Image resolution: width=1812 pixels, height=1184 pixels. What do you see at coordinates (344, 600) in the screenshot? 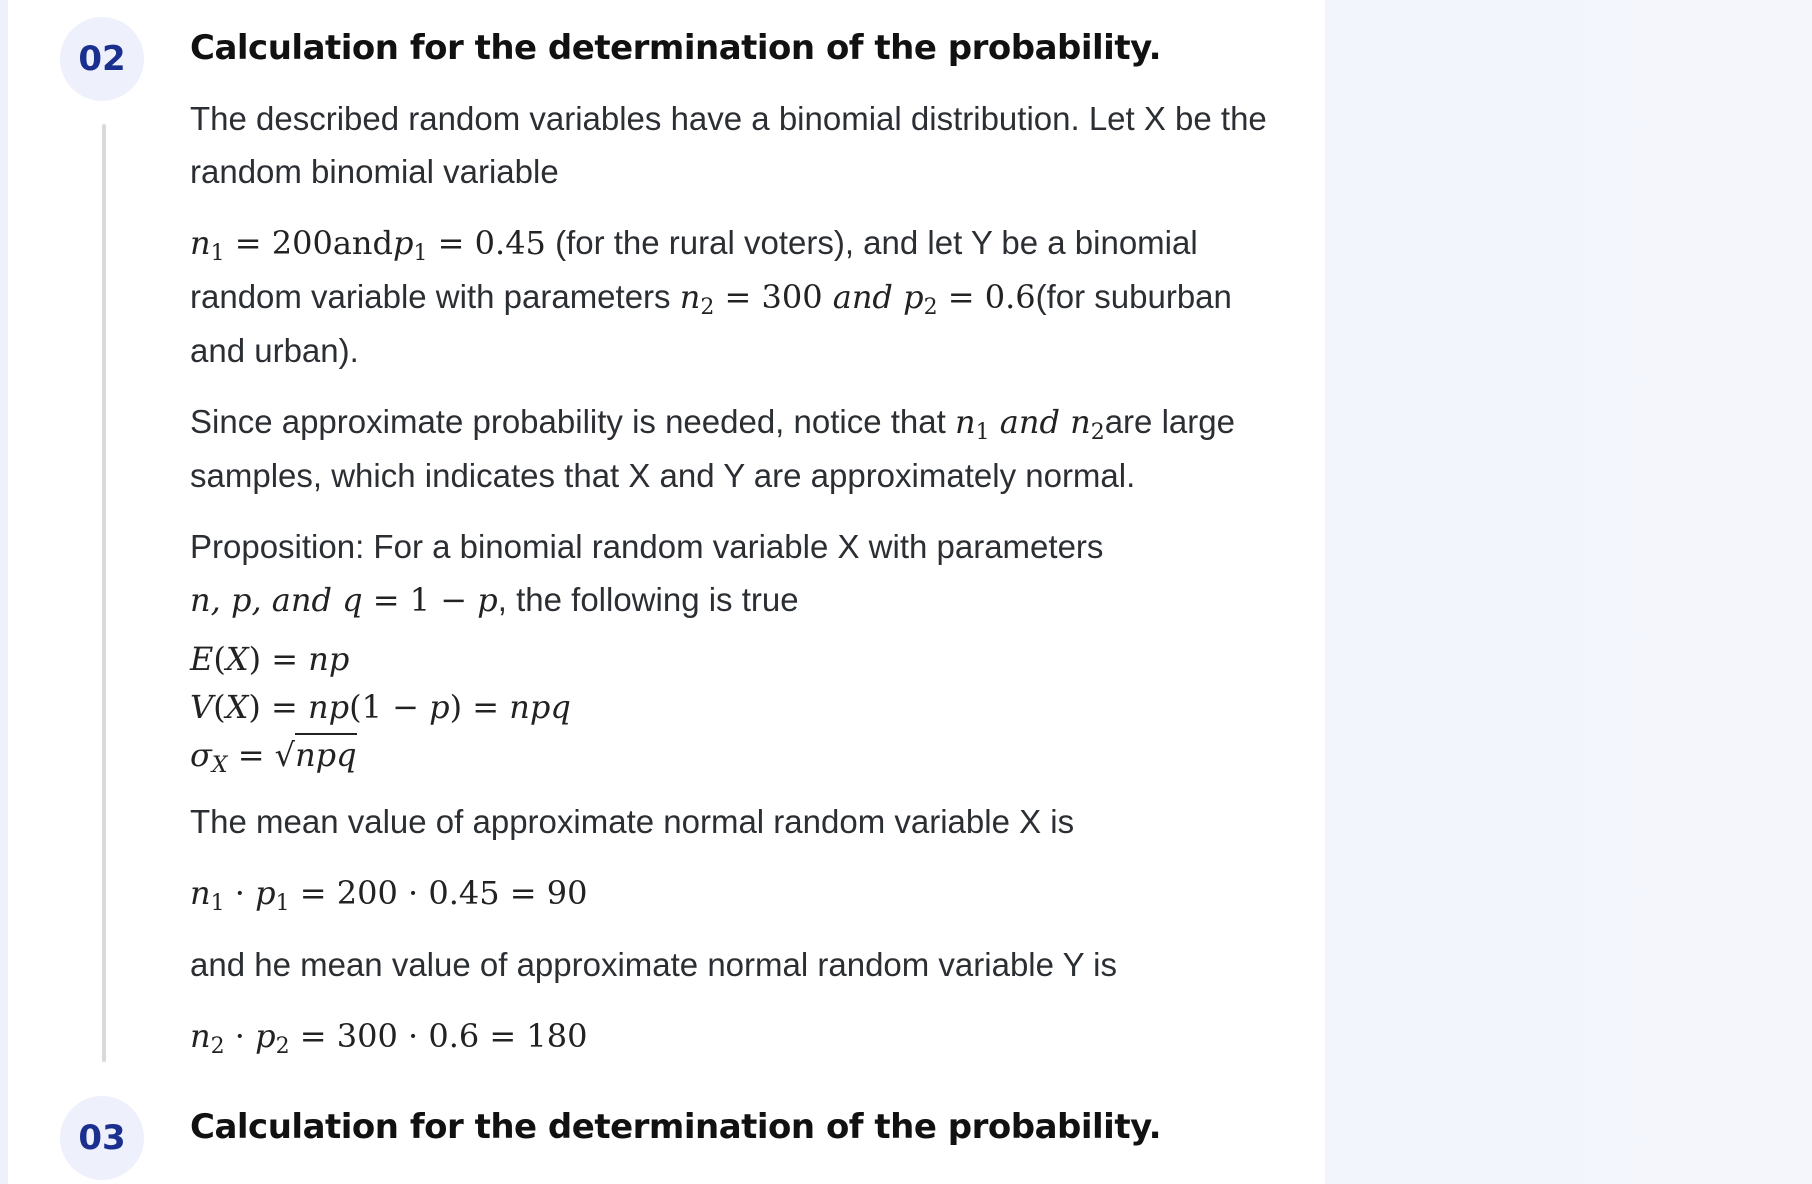
I see `math-proposition-params: n, p, and q = 1 − p` at bounding box center [344, 600].